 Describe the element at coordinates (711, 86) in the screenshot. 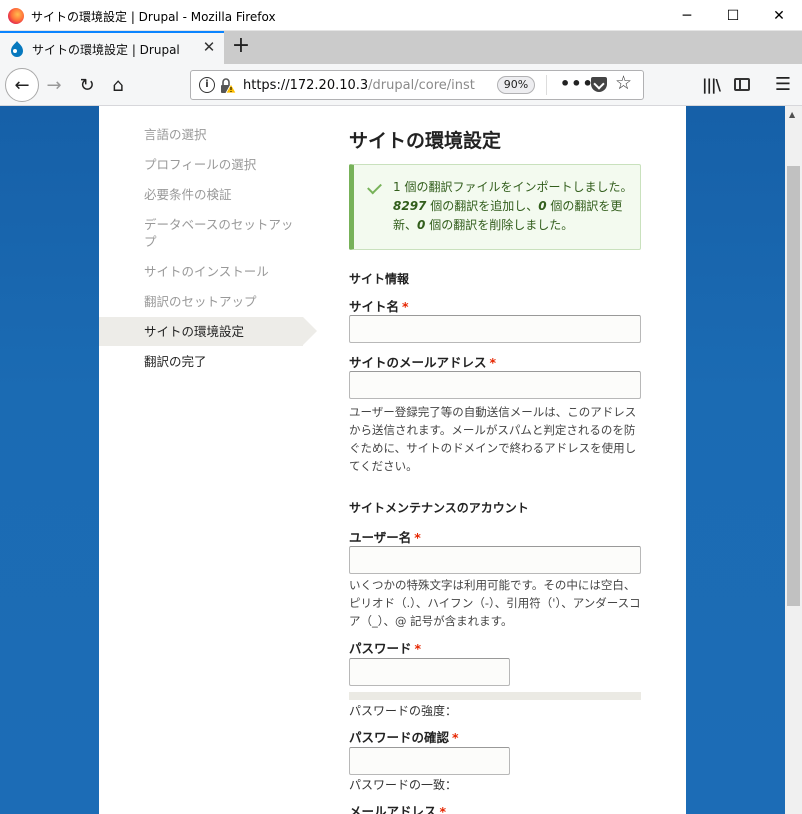

I see `library-icon: |||\` at that location.